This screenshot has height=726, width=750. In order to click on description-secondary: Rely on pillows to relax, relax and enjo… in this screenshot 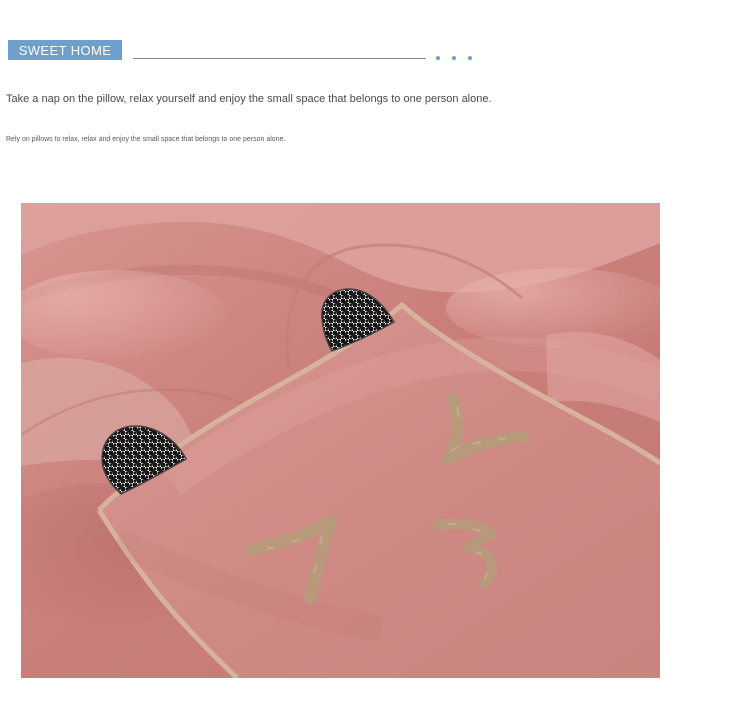, I will do `click(146, 139)`.